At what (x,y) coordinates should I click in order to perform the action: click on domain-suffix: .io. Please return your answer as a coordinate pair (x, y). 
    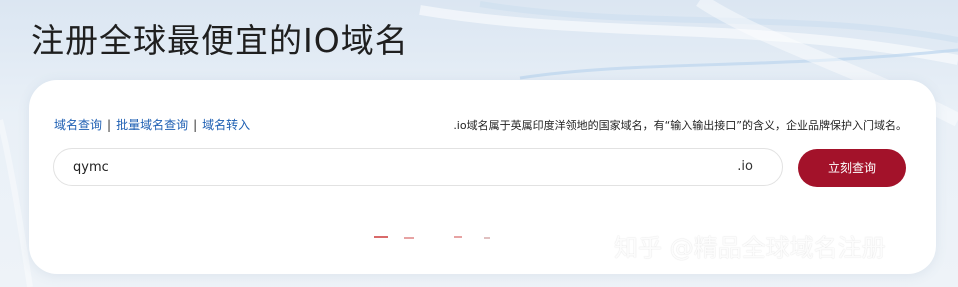
    Looking at the image, I should click on (745, 166).